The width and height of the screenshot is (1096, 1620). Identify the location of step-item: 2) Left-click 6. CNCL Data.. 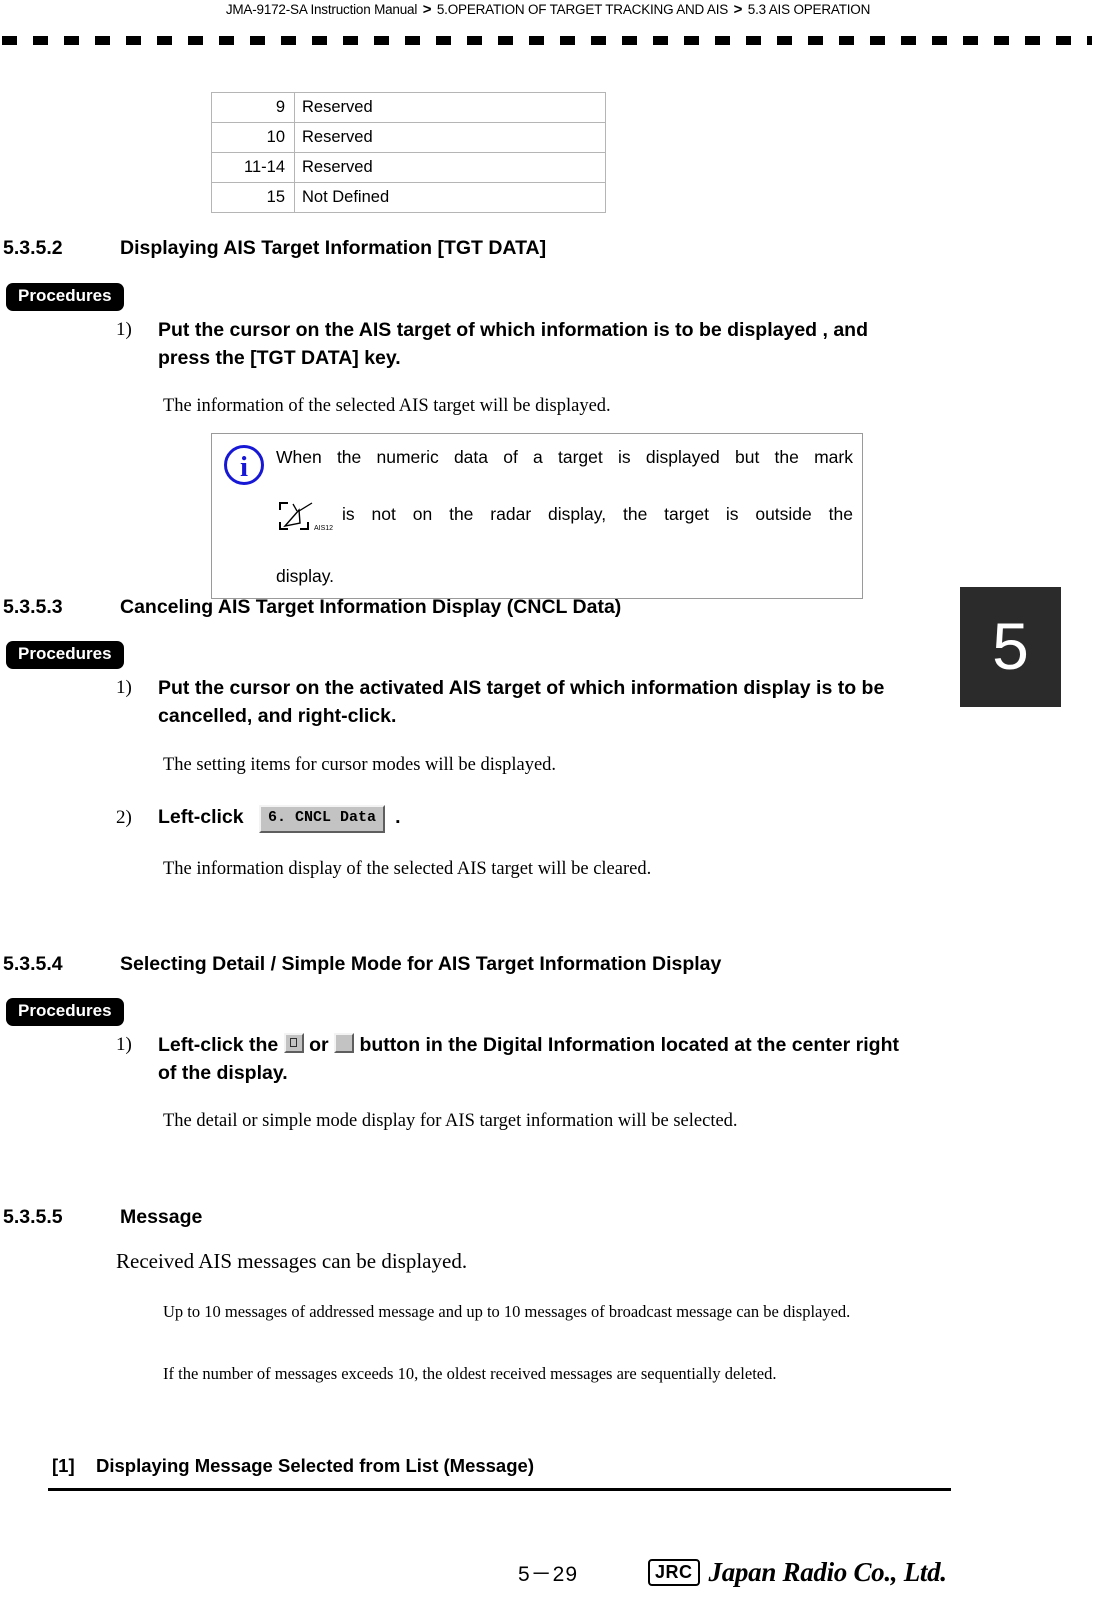
(511, 818).